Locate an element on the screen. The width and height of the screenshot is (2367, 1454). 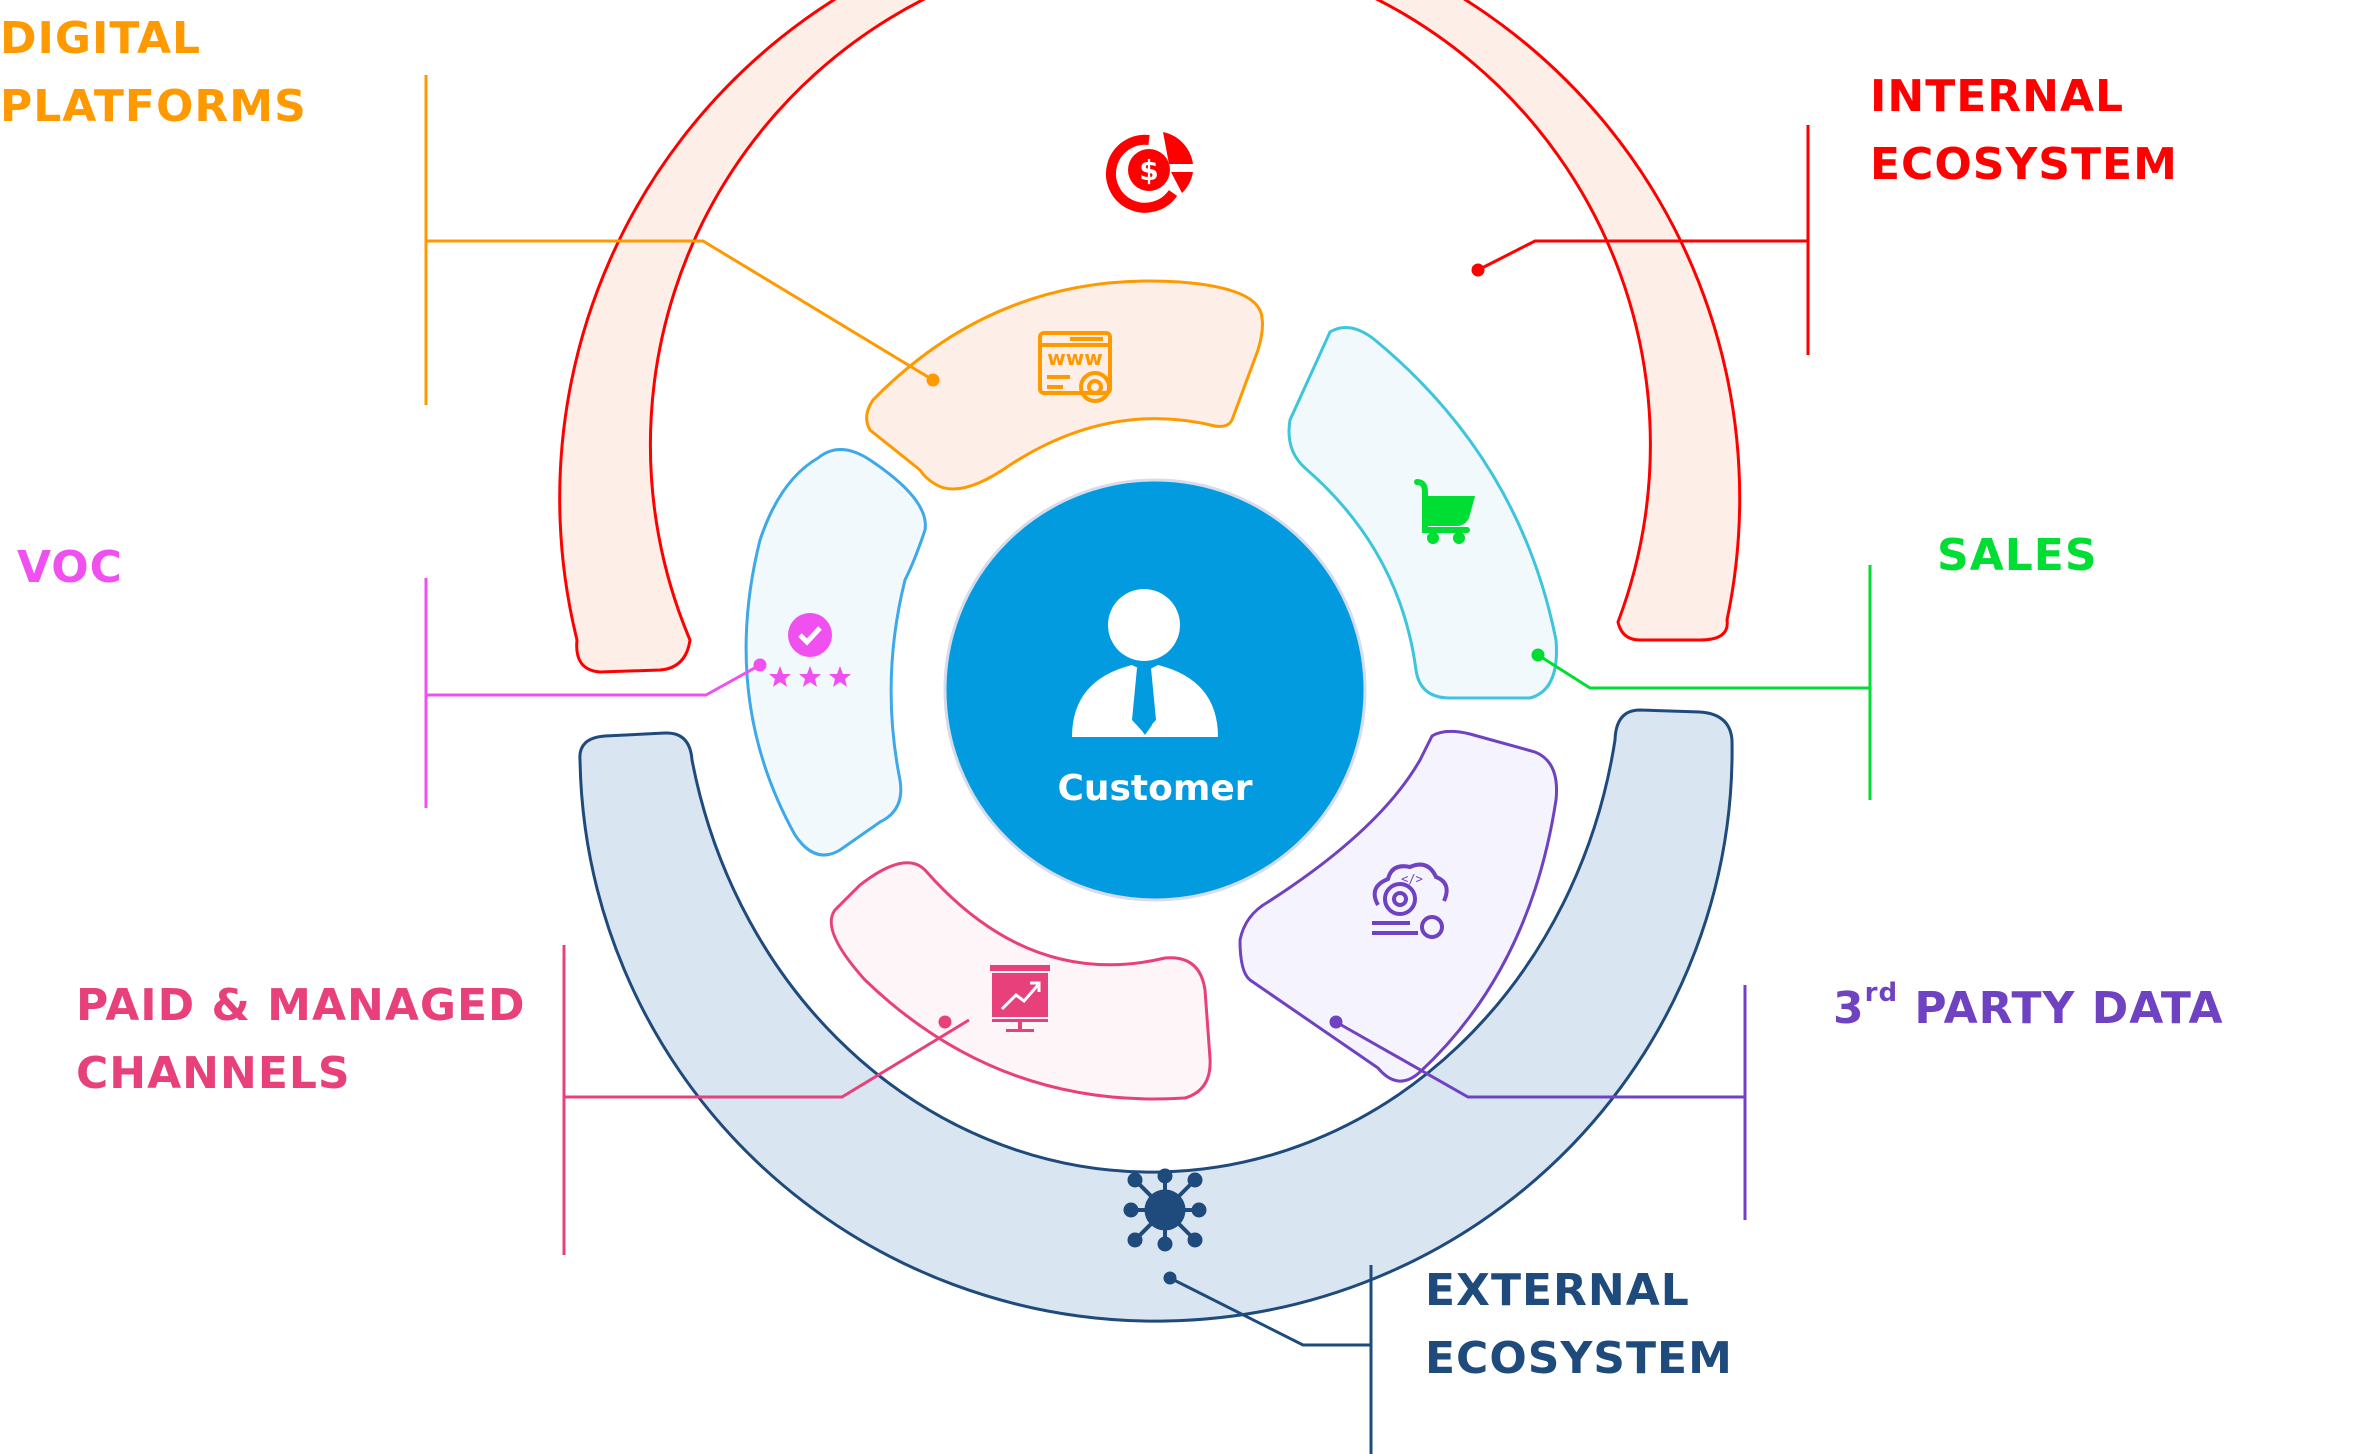
digital-platforms-title-line-1: DIGITAL is located at coordinates (101, 38).